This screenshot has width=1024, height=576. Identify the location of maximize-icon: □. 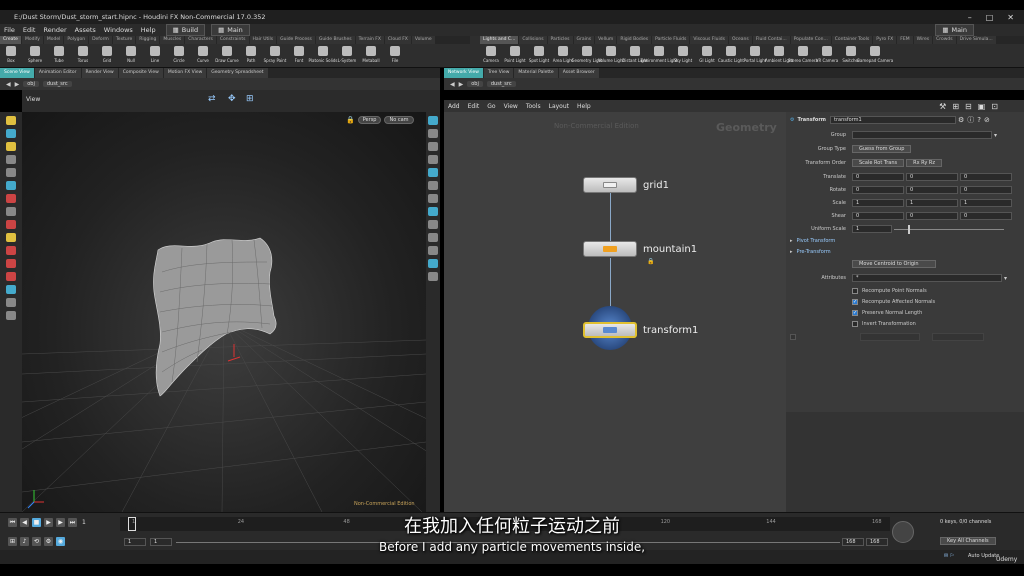
(990, 17).